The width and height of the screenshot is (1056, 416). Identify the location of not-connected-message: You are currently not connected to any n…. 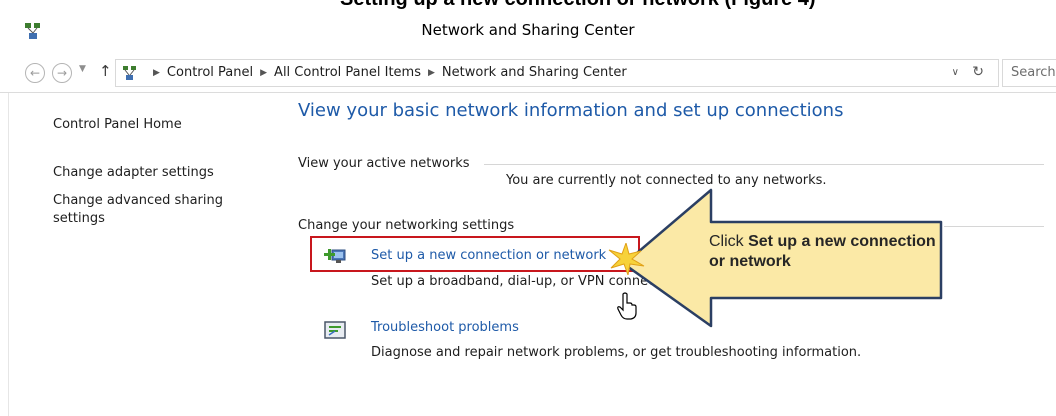
(666, 180).